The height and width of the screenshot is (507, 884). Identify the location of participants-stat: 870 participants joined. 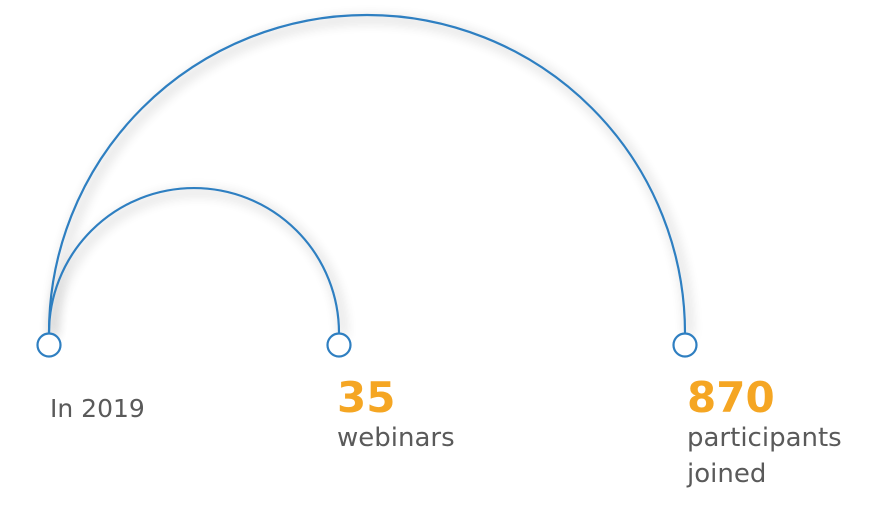
(782, 434).